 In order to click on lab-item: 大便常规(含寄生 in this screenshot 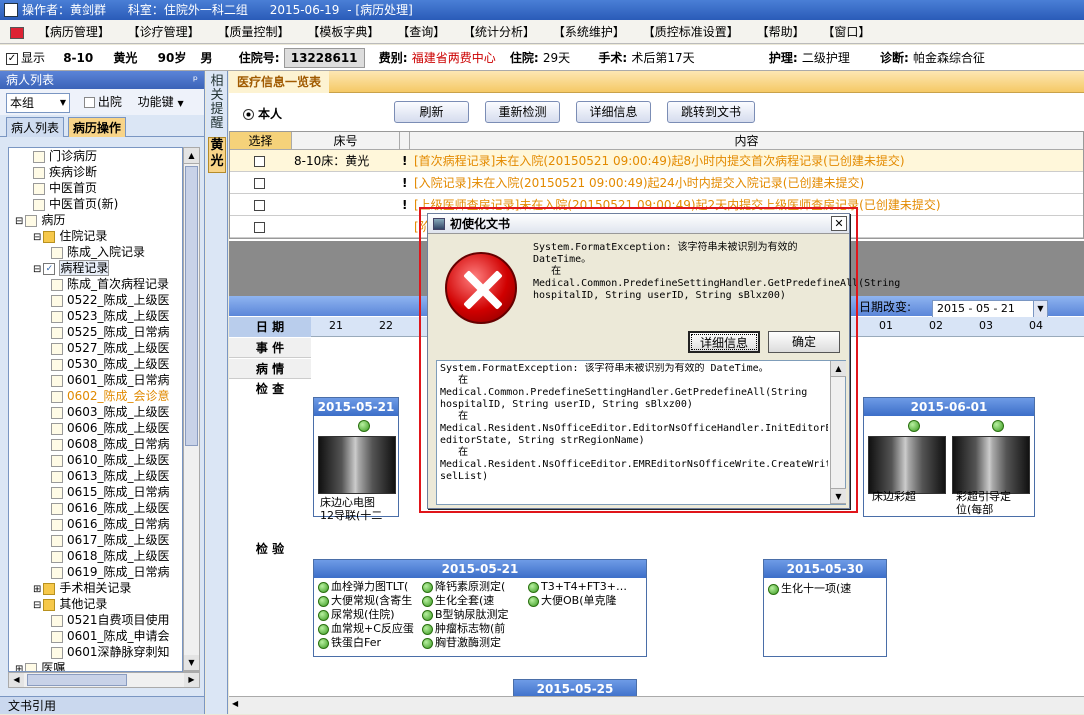, I will do `click(365, 601)`.